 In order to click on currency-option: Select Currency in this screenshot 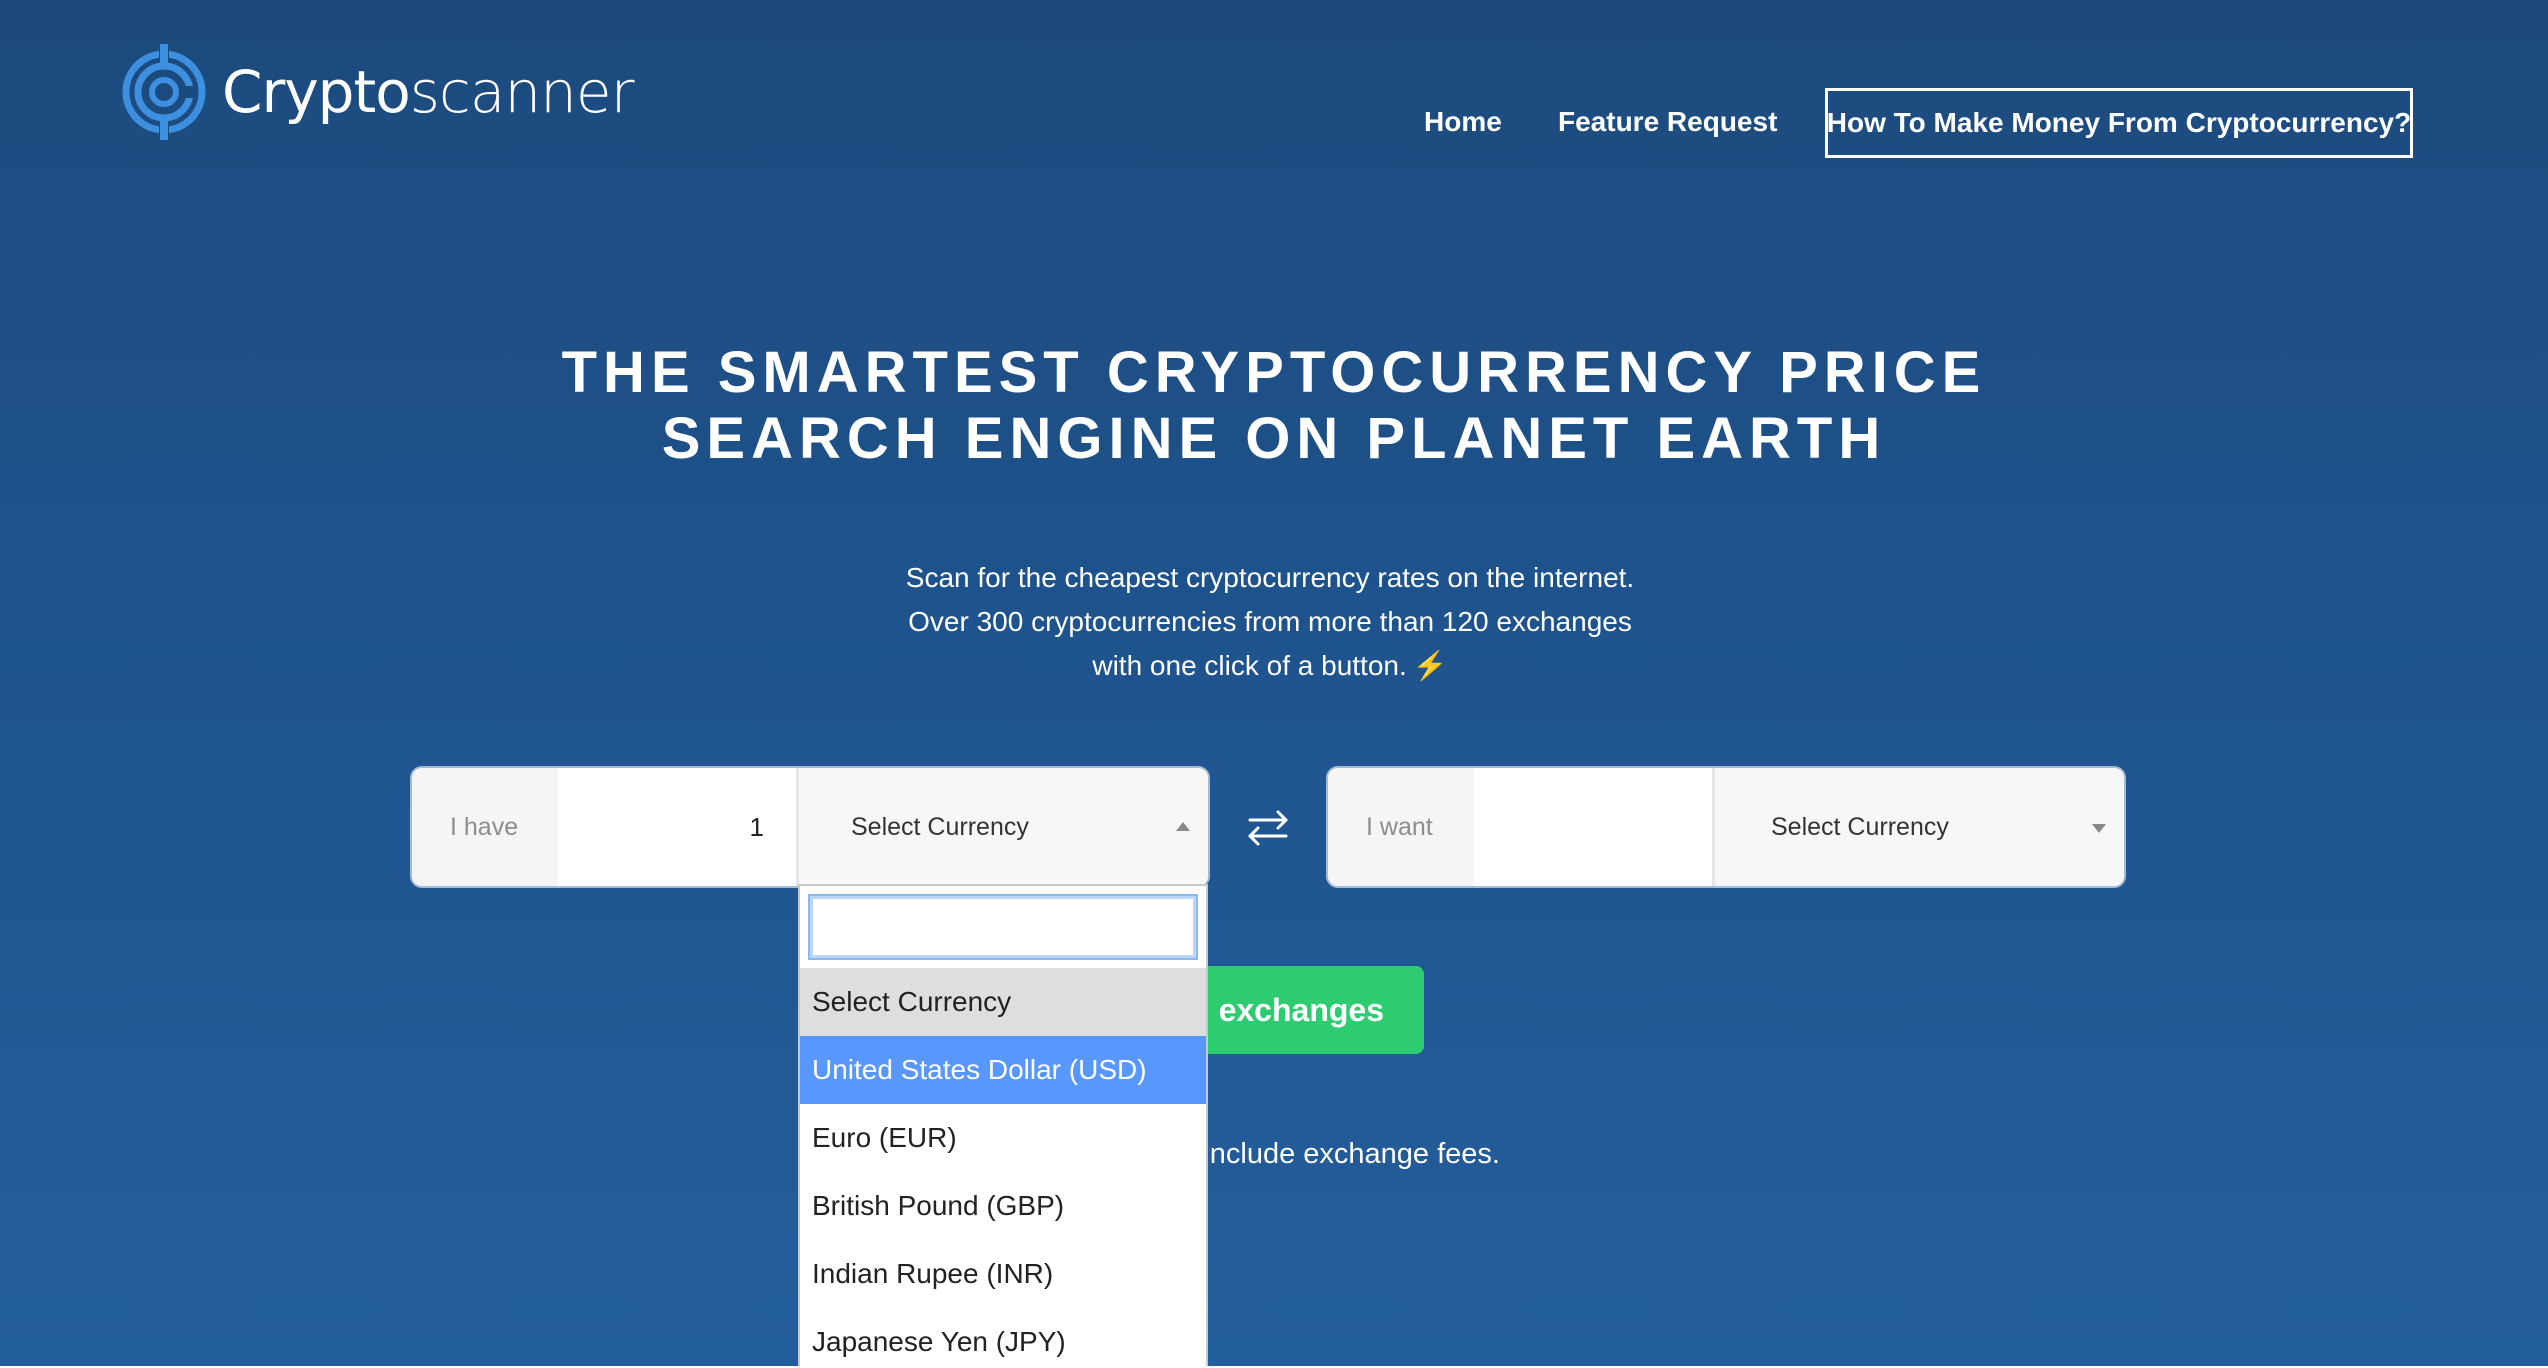, I will do `click(1003, 1002)`.